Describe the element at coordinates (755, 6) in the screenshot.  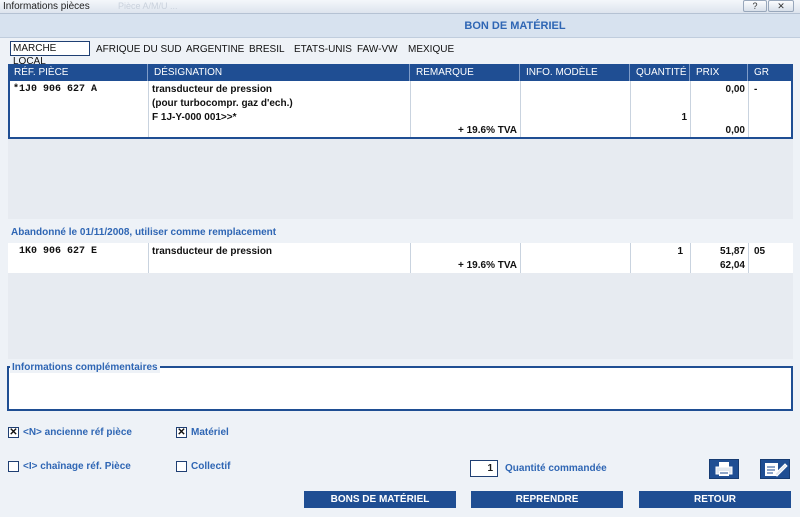
I see `help-button: ?` at that location.